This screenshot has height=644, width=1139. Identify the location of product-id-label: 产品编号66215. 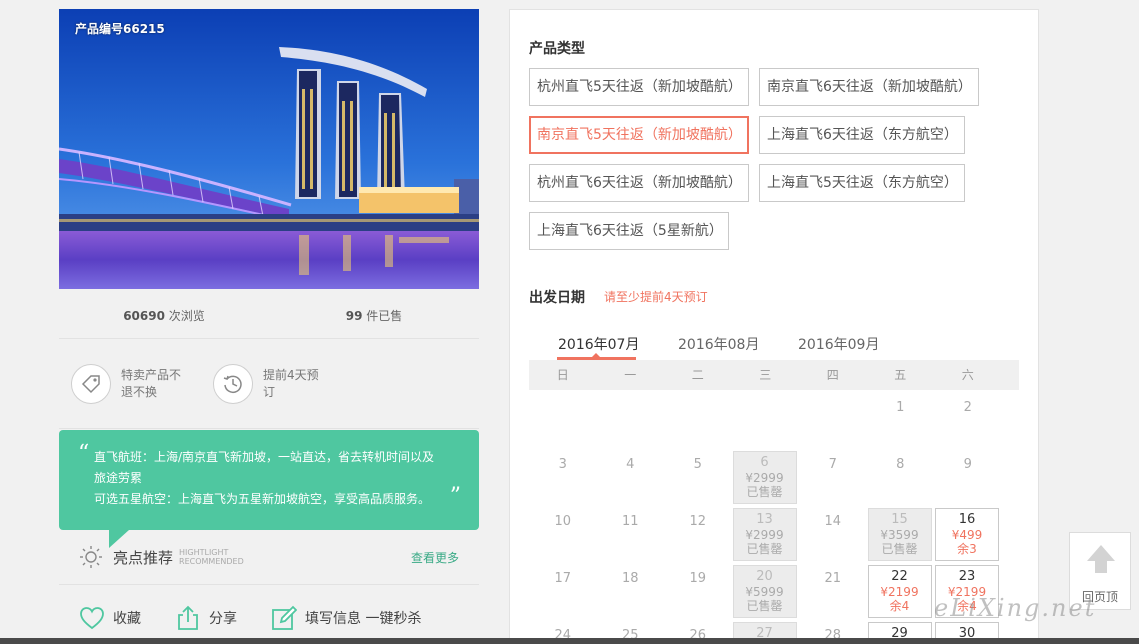
(120, 29).